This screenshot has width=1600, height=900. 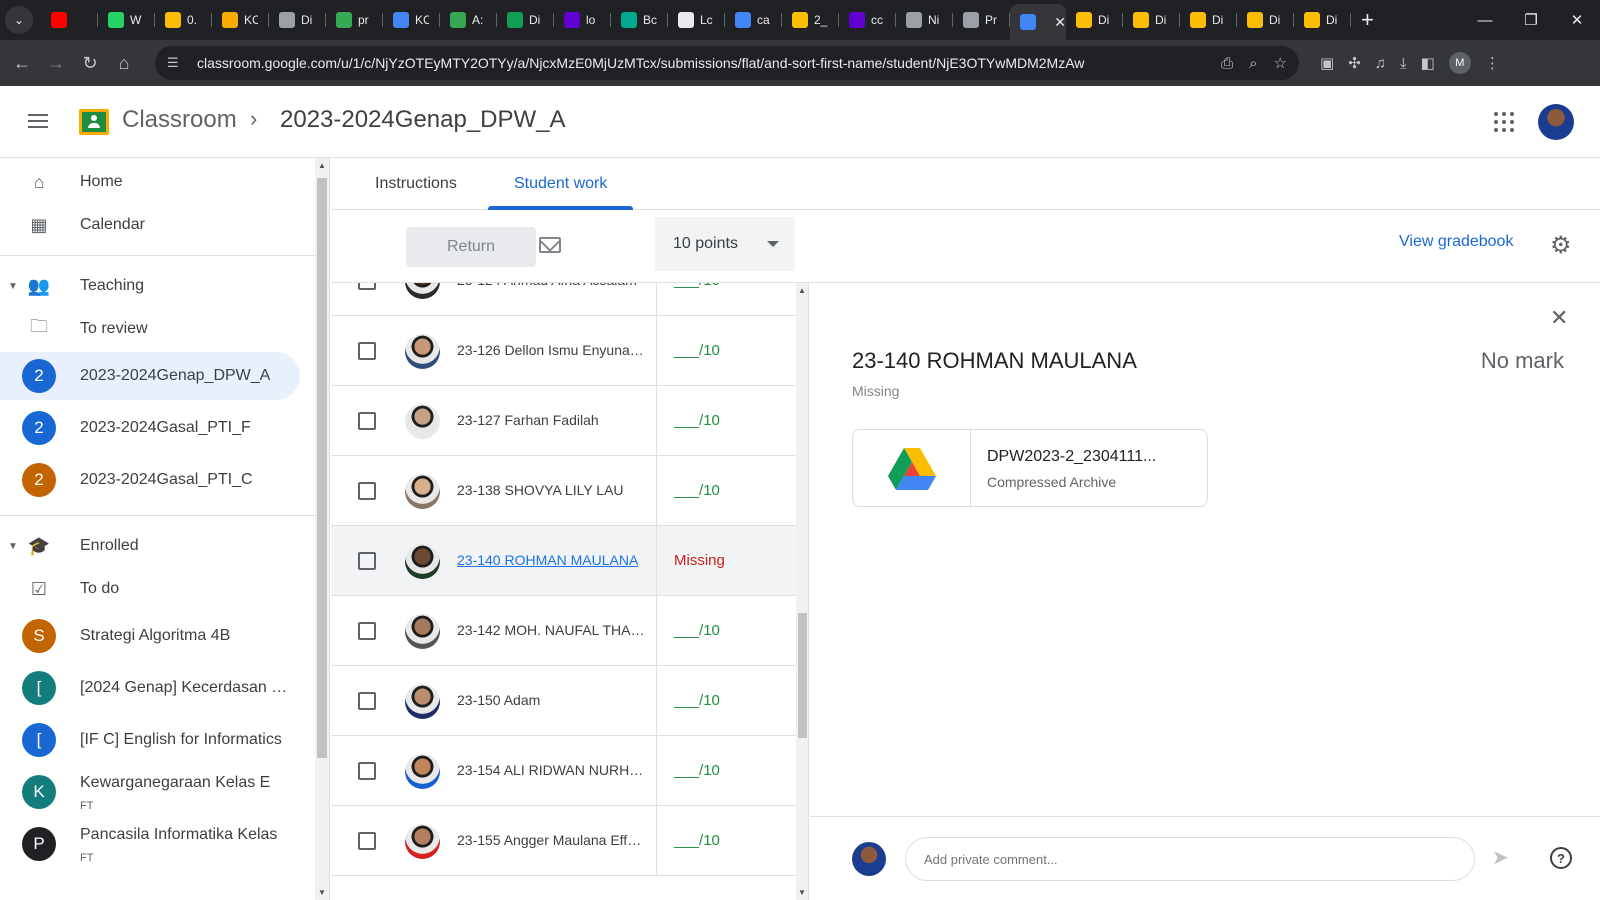 What do you see at coordinates (124, 63) in the screenshot?
I see `home-icon: ⌂` at bounding box center [124, 63].